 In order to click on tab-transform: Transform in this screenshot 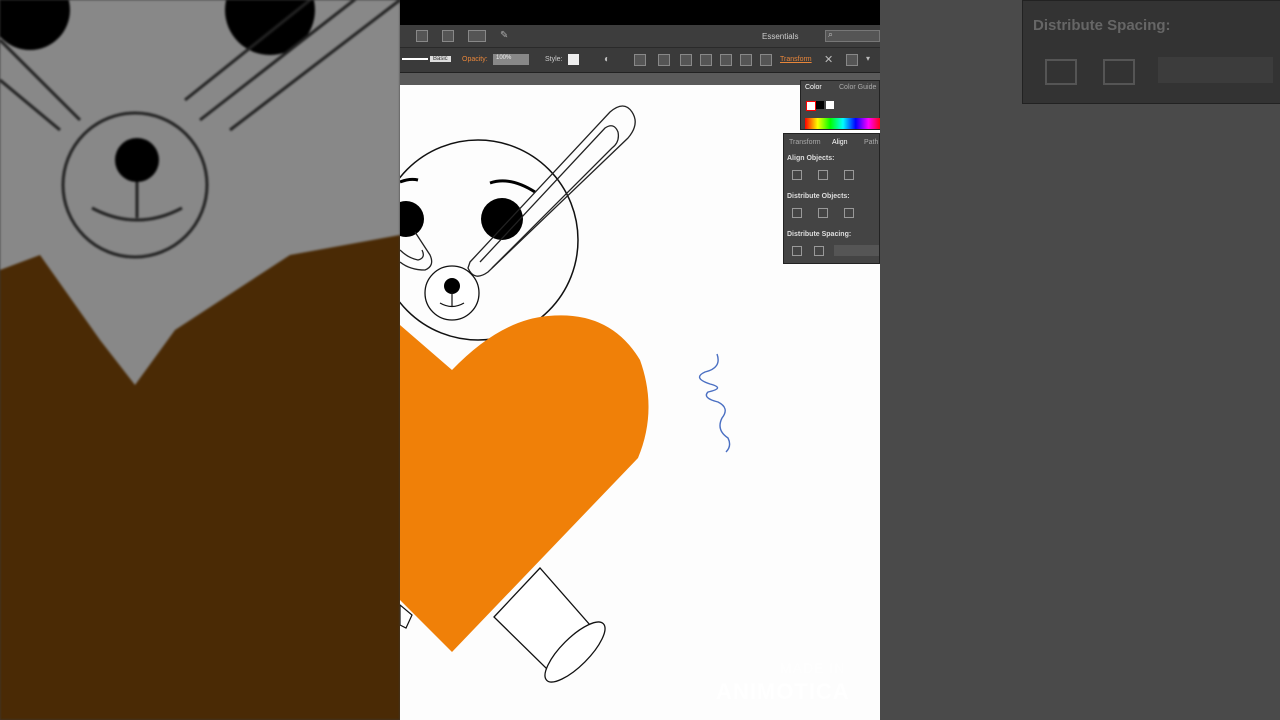, I will do `click(805, 142)`.